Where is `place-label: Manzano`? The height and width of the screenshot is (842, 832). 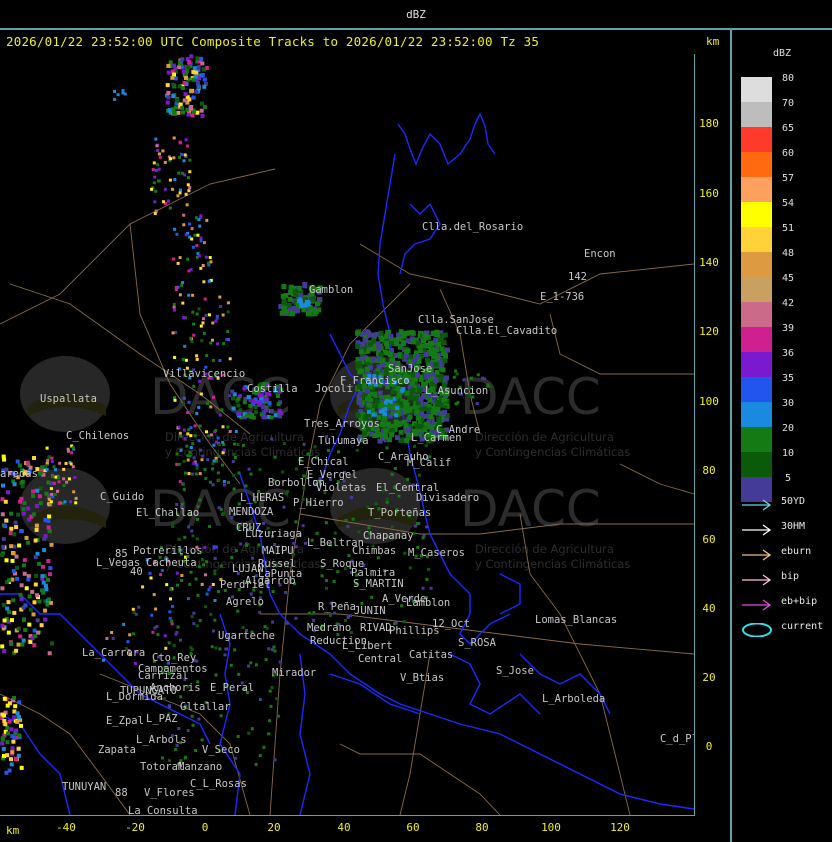
place-label: Manzano is located at coordinates (200, 767).